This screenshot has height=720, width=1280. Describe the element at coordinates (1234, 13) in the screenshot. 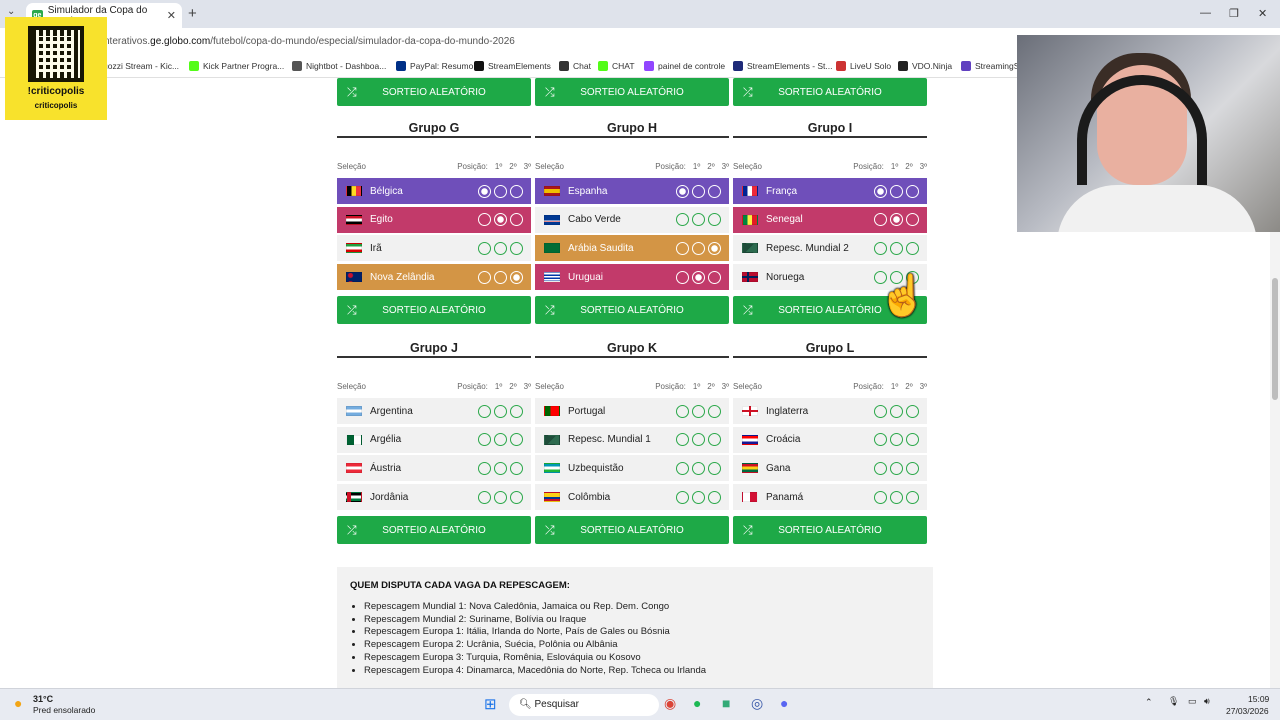

I see `restore-icon: ❐` at that location.